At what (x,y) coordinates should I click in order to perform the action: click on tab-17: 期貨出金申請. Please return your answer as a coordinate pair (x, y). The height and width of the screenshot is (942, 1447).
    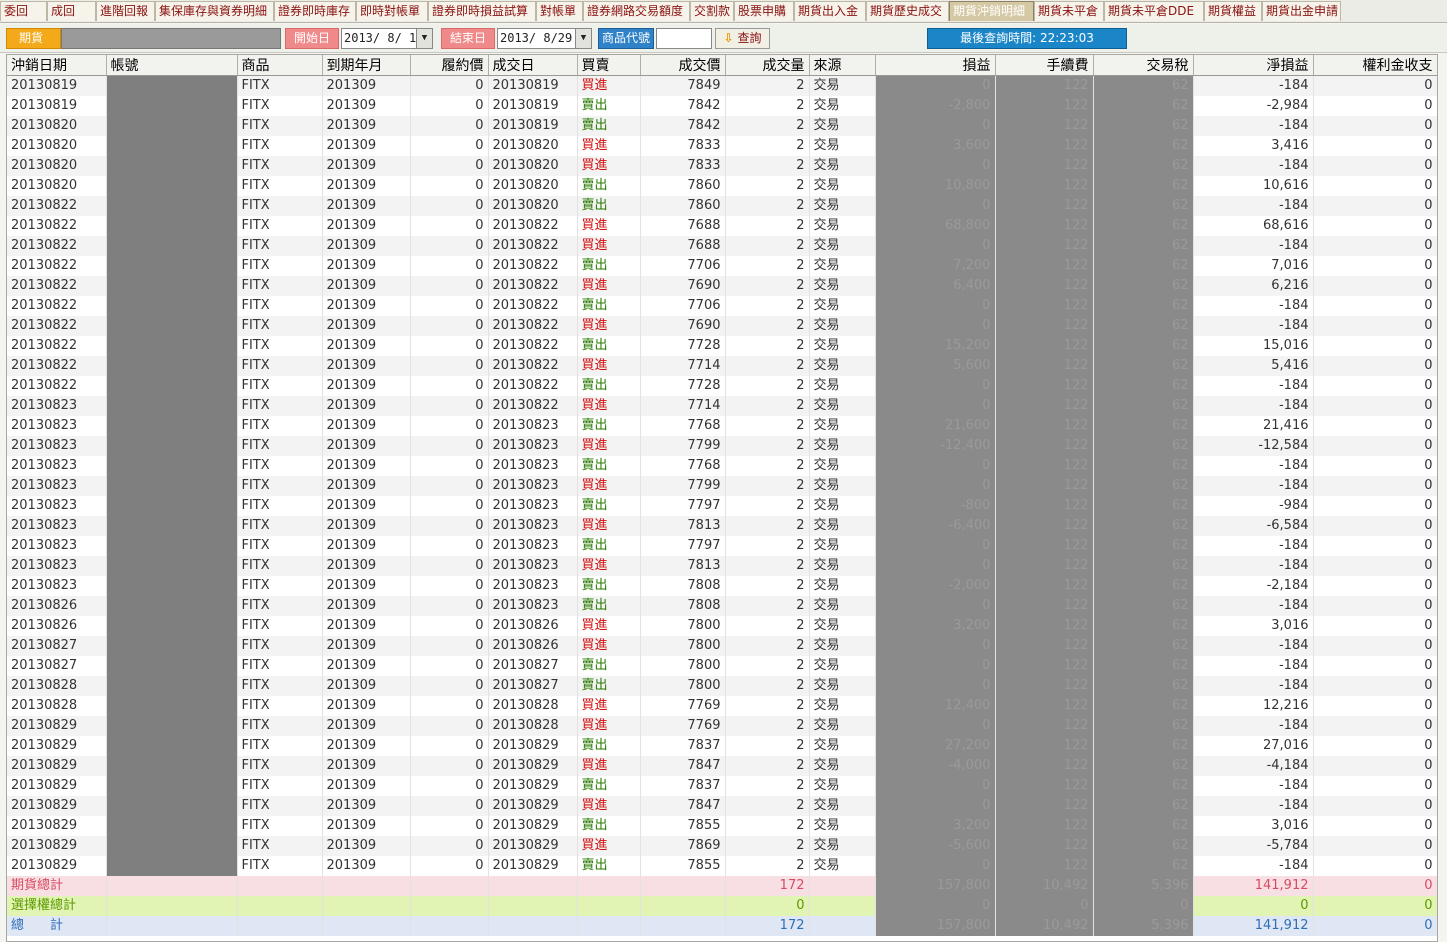
    Looking at the image, I should click on (1301, 11).